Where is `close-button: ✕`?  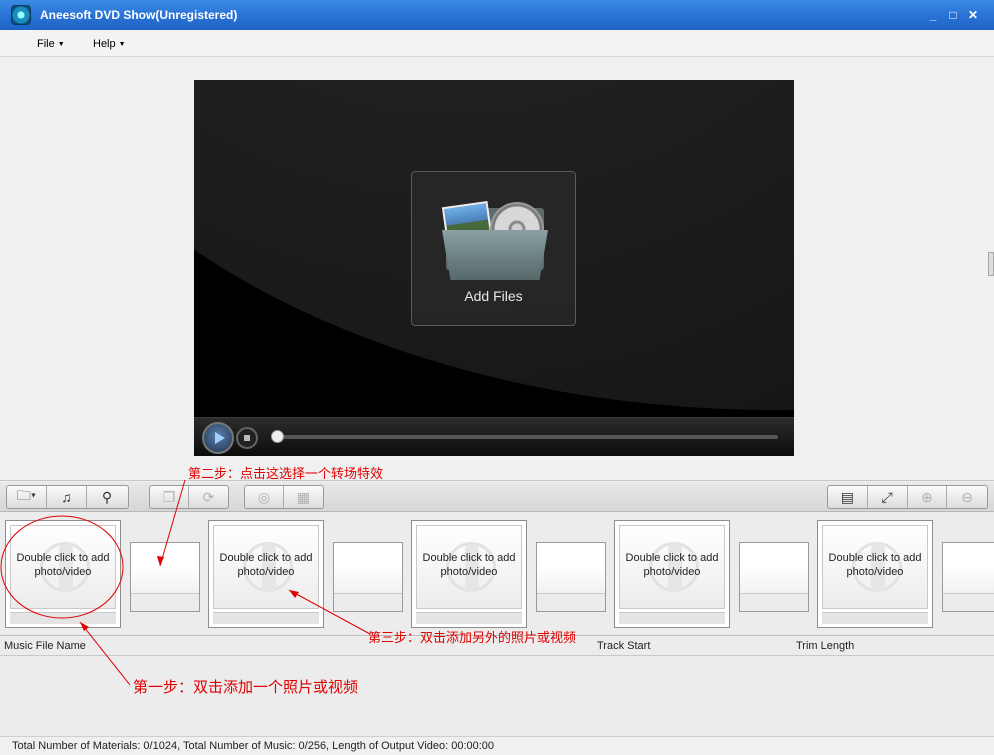 close-button: ✕ is located at coordinates (973, 15).